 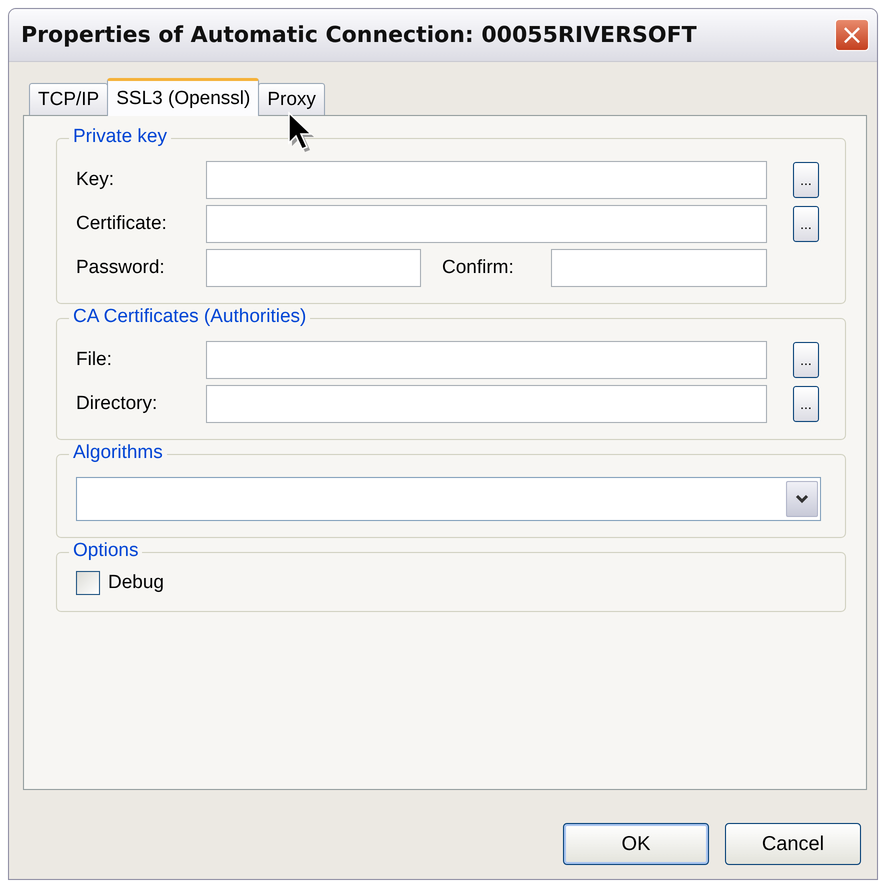 I want to click on group-title: CA Certificates (Authorities), so click(x=189, y=317).